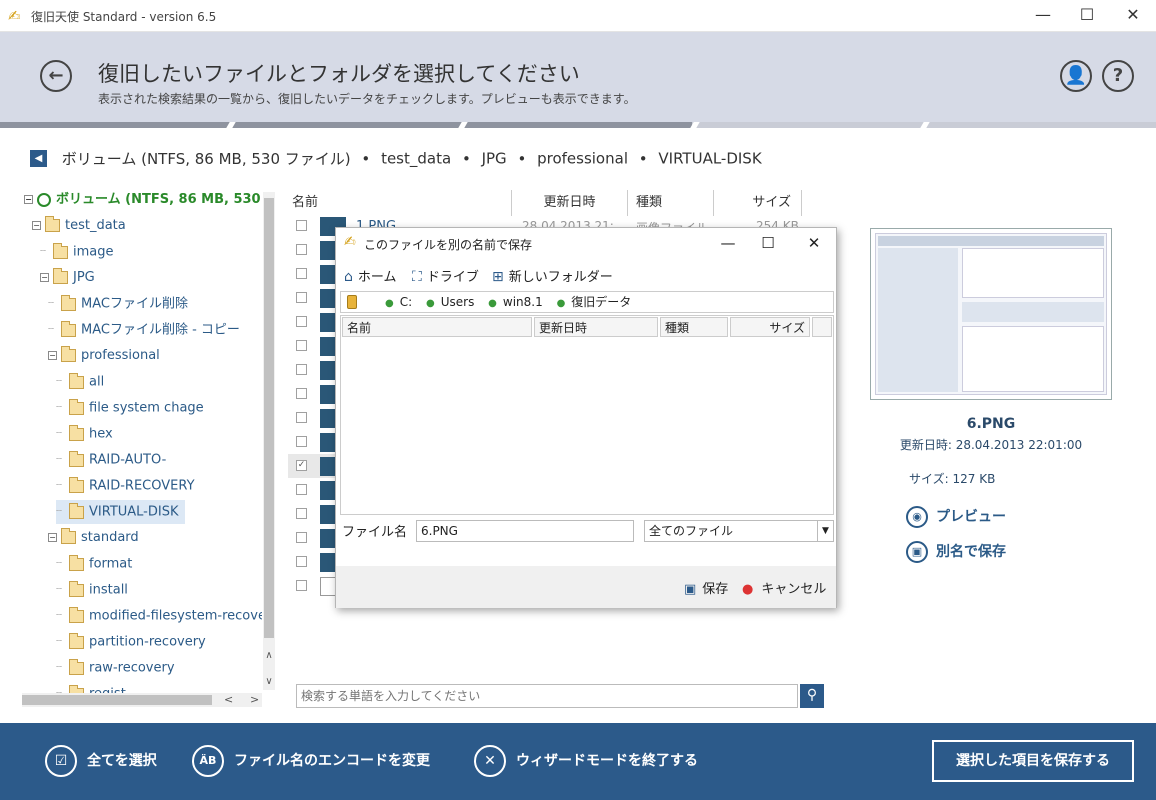 This screenshot has width=1156, height=800. I want to click on save-icon: ▣, so click(917, 552).